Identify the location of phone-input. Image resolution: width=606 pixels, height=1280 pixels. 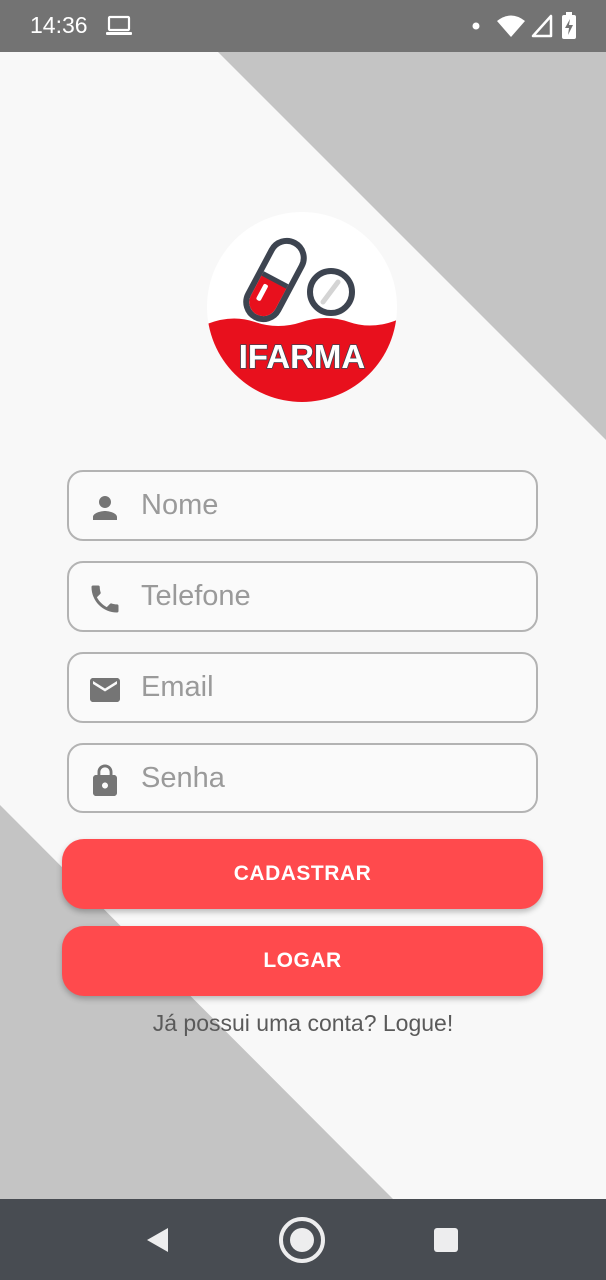
(331, 596).